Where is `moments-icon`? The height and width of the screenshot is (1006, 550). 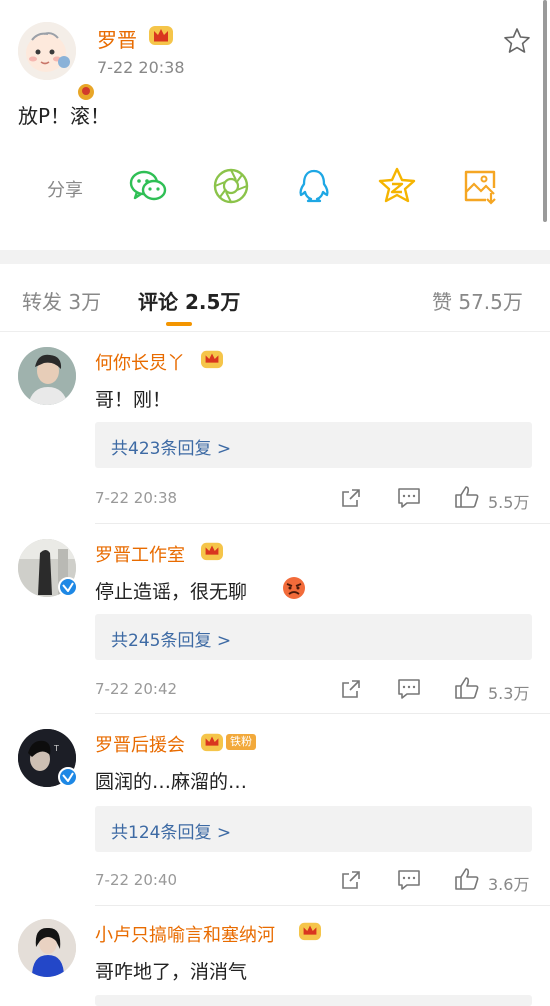
moments-icon is located at coordinates (231, 186).